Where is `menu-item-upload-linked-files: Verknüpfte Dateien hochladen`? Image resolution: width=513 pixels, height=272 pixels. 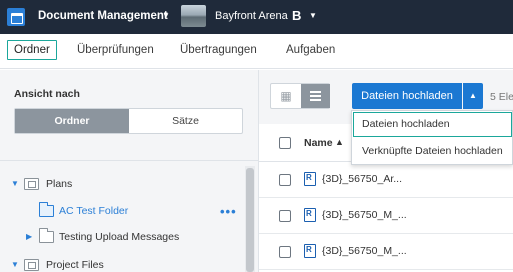 menu-item-upload-linked-files: Verknüpfte Dateien hochladen is located at coordinates (432, 151).